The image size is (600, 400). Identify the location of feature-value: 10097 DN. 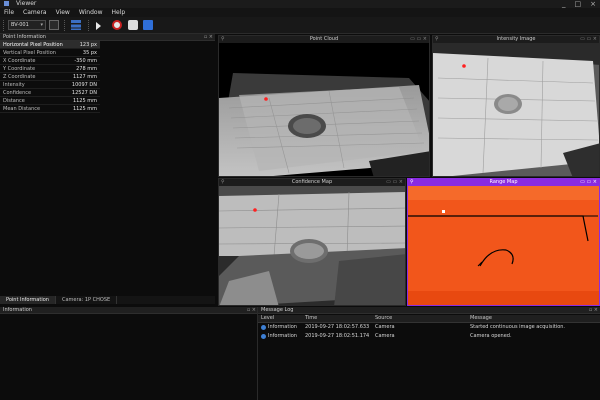
(84, 85).